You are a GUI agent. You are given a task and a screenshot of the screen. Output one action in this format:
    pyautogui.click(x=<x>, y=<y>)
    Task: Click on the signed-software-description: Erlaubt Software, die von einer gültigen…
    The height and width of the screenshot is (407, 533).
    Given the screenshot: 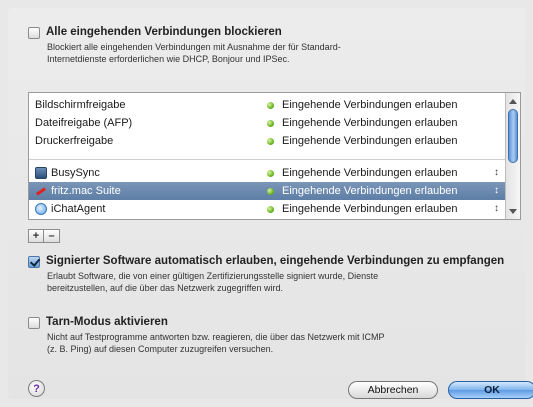 What is the action you would take?
    pyautogui.click(x=275, y=282)
    